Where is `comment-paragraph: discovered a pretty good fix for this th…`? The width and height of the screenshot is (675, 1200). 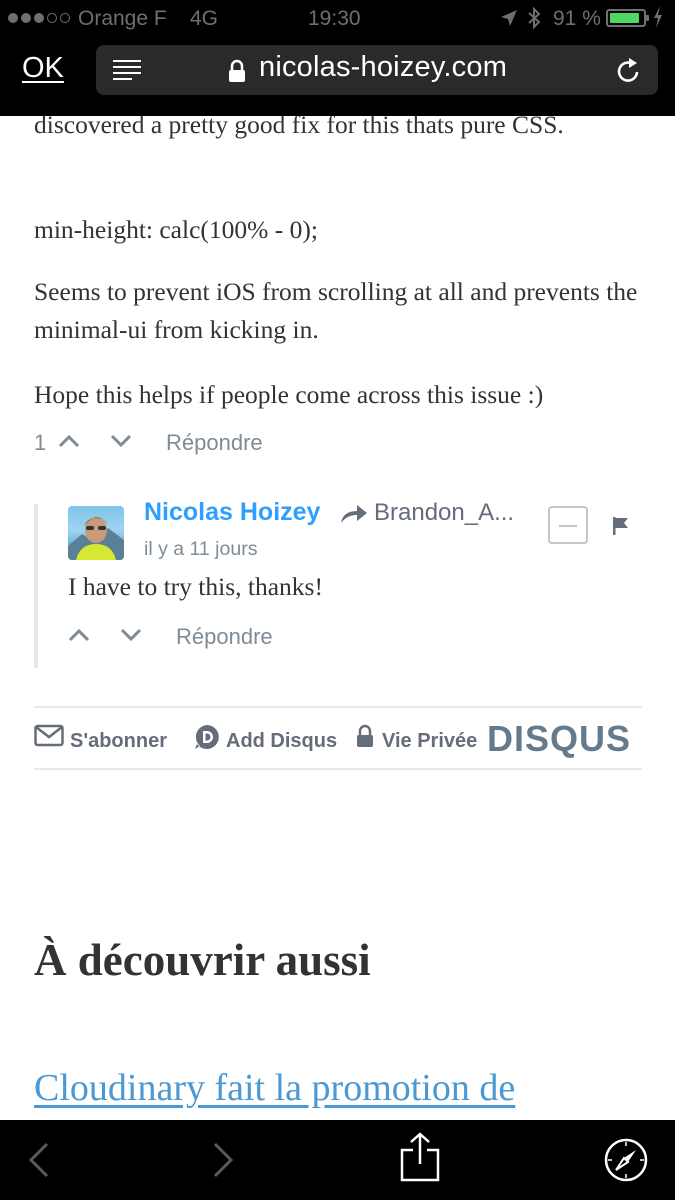 comment-paragraph: discovered a pretty good fix for this th… is located at coordinates (299, 127).